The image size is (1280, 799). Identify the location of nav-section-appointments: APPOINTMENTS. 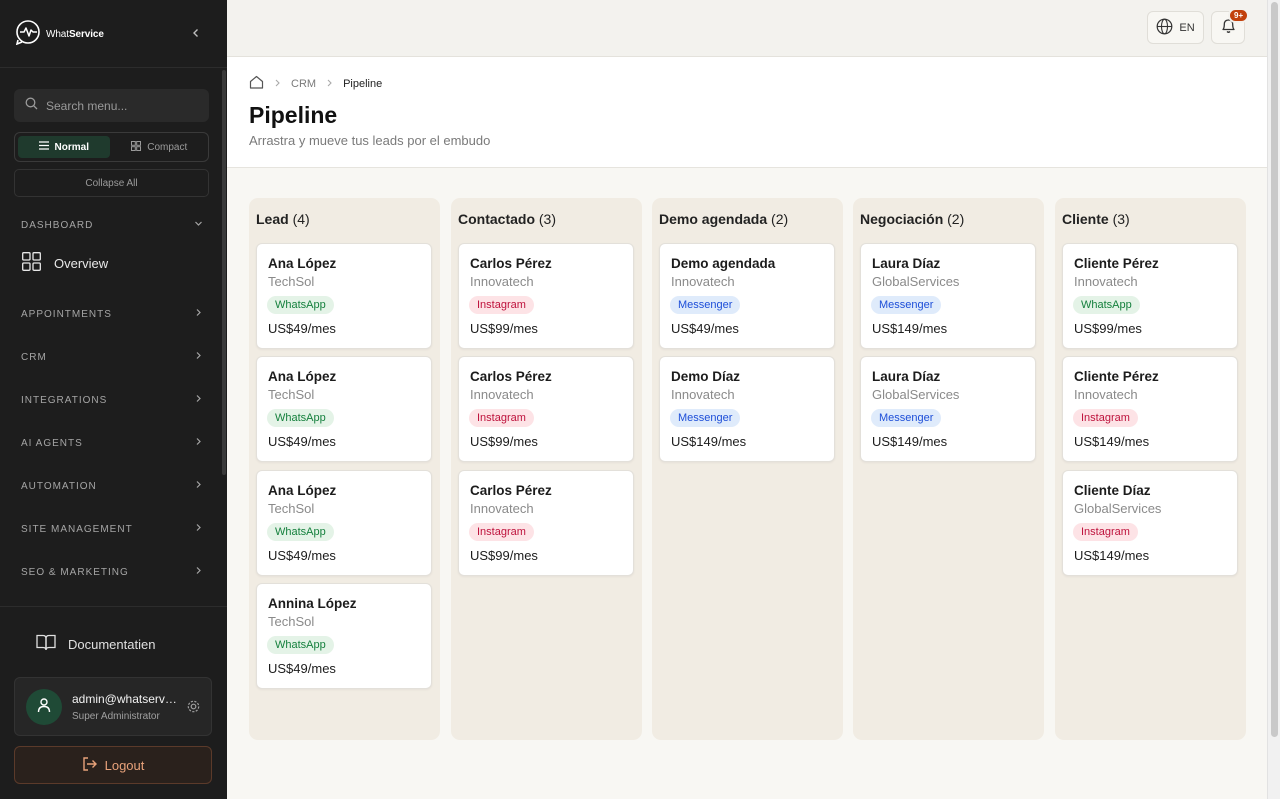
(112, 314).